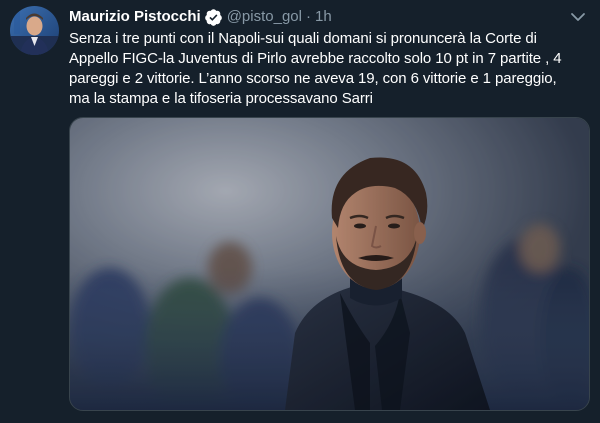  I want to click on chevron-down-icon, so click(578, 17).